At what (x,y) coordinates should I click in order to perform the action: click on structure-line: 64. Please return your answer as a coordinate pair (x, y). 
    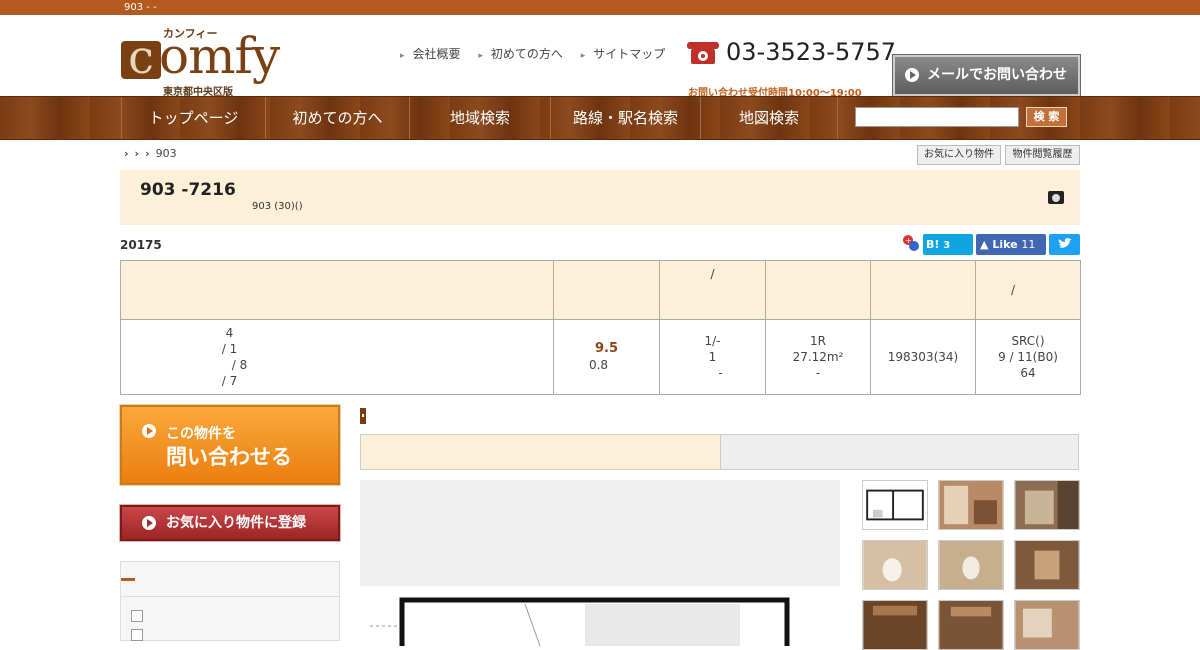
    Looking at the image, I should click on (1028, 373).